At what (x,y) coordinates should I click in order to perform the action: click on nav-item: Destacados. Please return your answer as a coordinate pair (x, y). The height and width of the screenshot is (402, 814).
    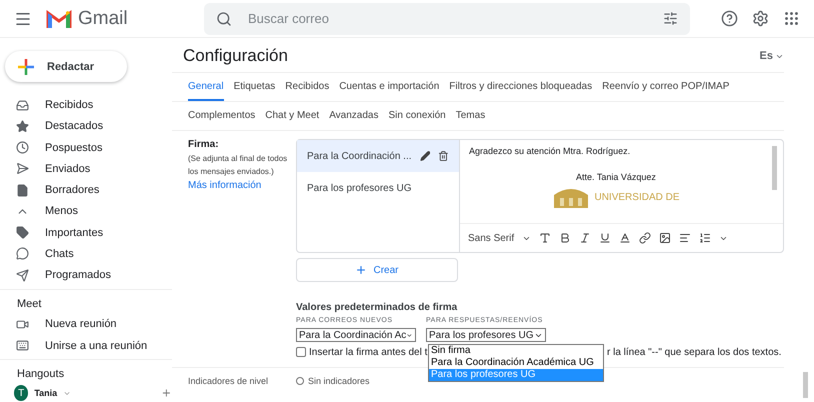
    Looking at the image, I should click on (86, 126).